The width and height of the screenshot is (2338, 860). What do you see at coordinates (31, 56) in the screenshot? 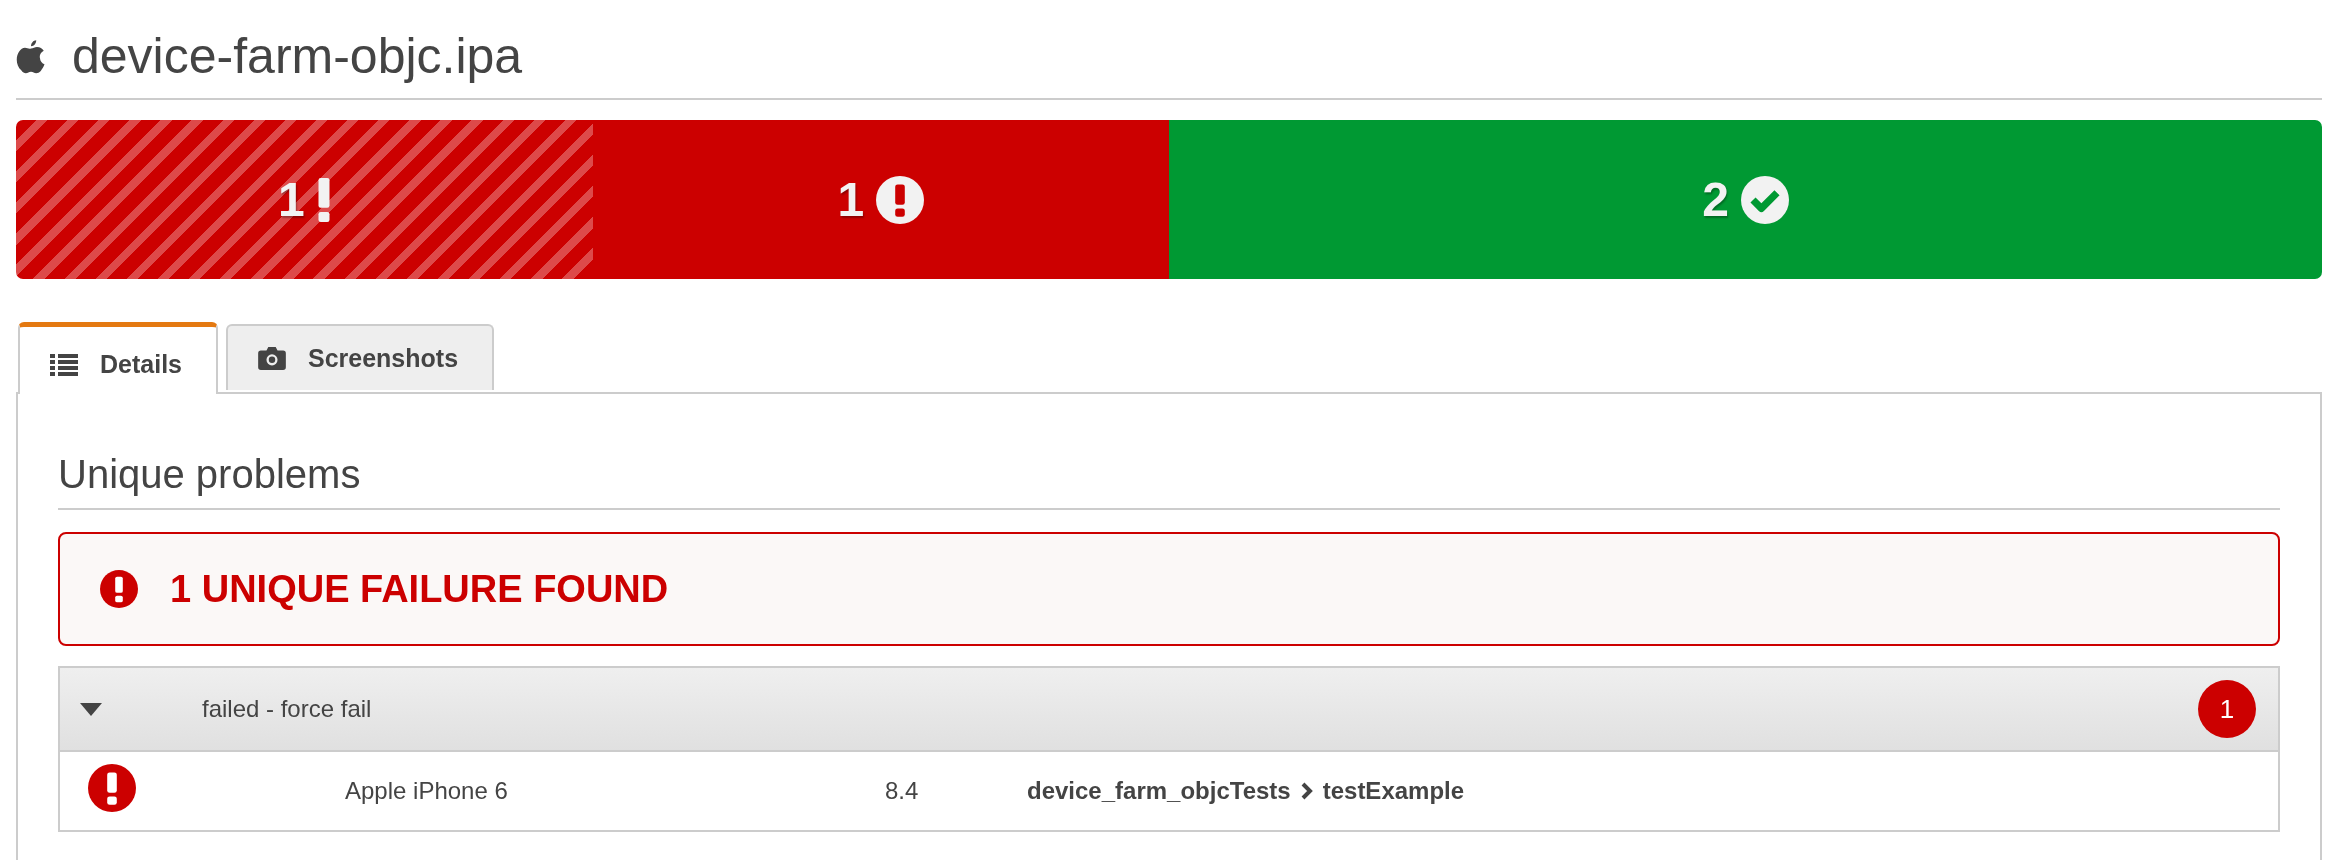
I see `apple-icon` at bounding box center [31, 56].